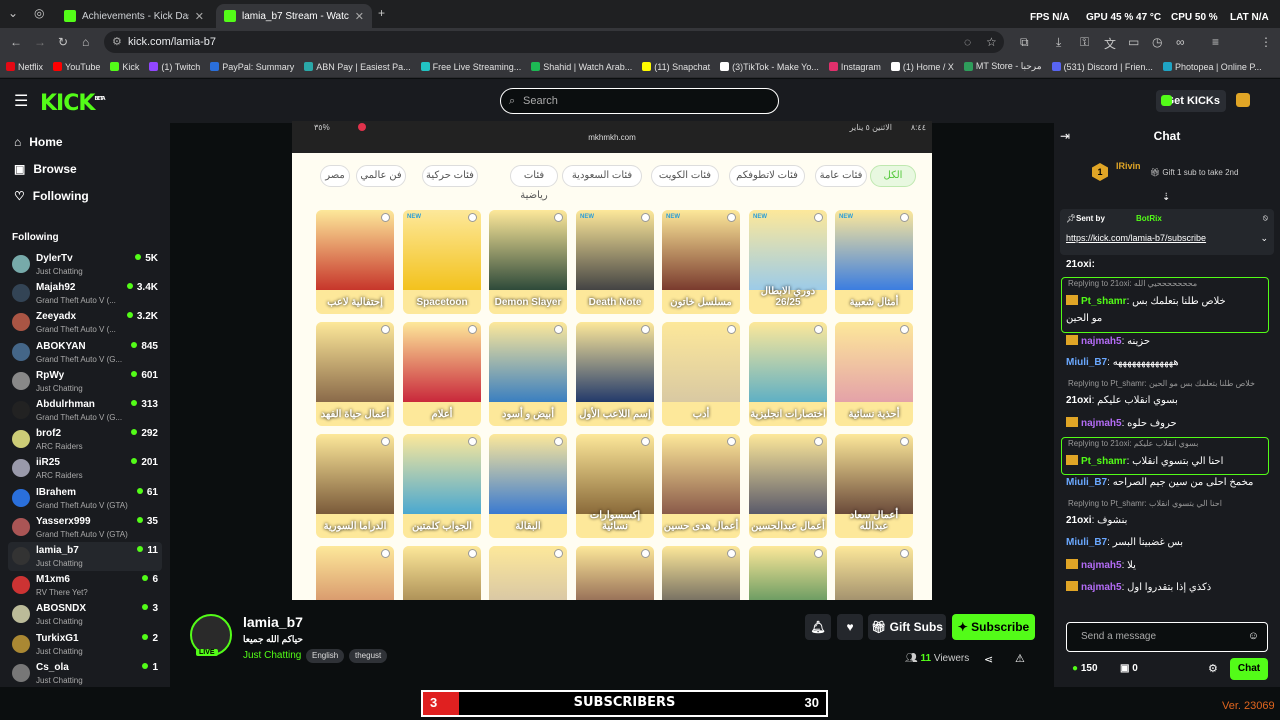 Image resolution: width=1280 pixels, height=720 pixels. I want to click on follow-button: ♥, so click(850, 627).